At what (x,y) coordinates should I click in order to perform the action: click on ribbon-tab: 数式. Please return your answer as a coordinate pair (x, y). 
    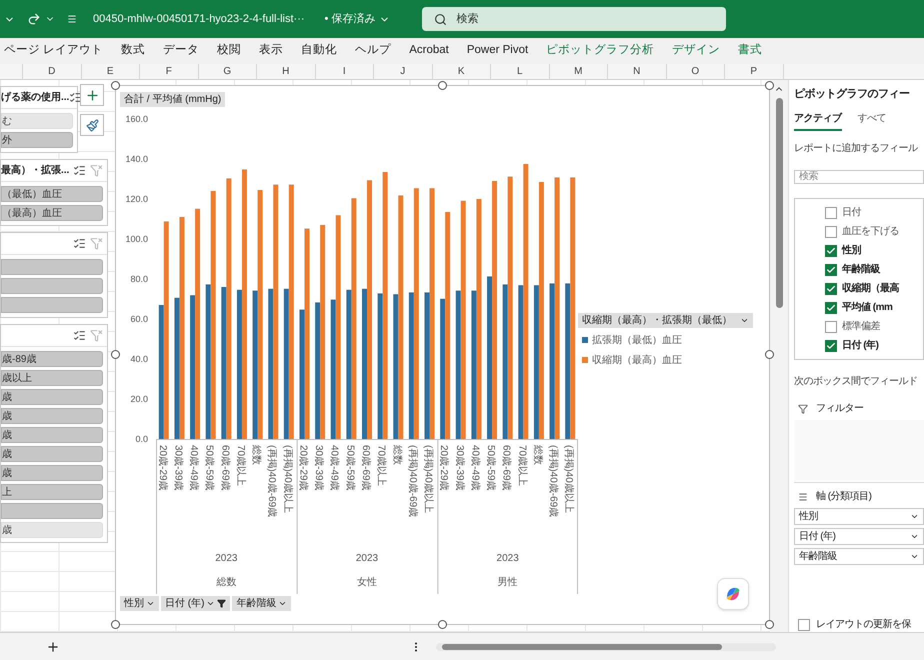
    Looking at the image, I should click on (133, 51).